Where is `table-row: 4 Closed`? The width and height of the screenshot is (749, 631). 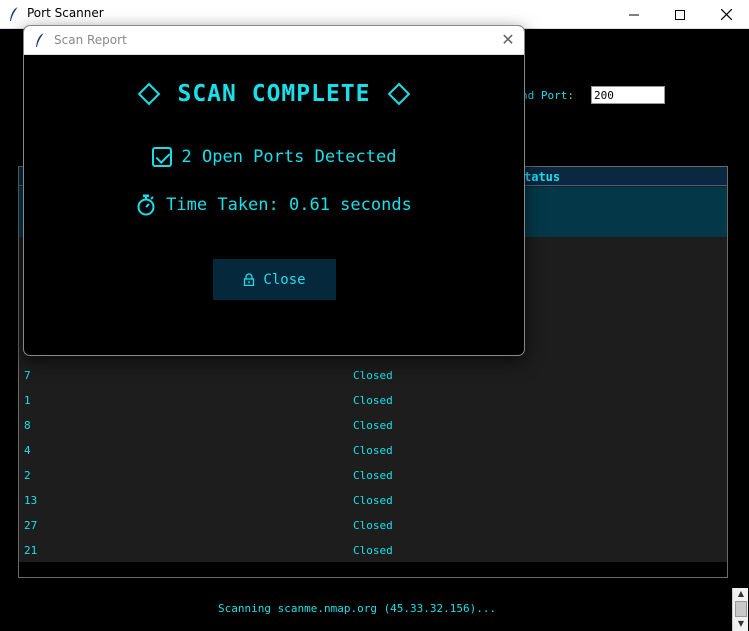
table-row: 4 Closed is located at coordinates (373, 450).